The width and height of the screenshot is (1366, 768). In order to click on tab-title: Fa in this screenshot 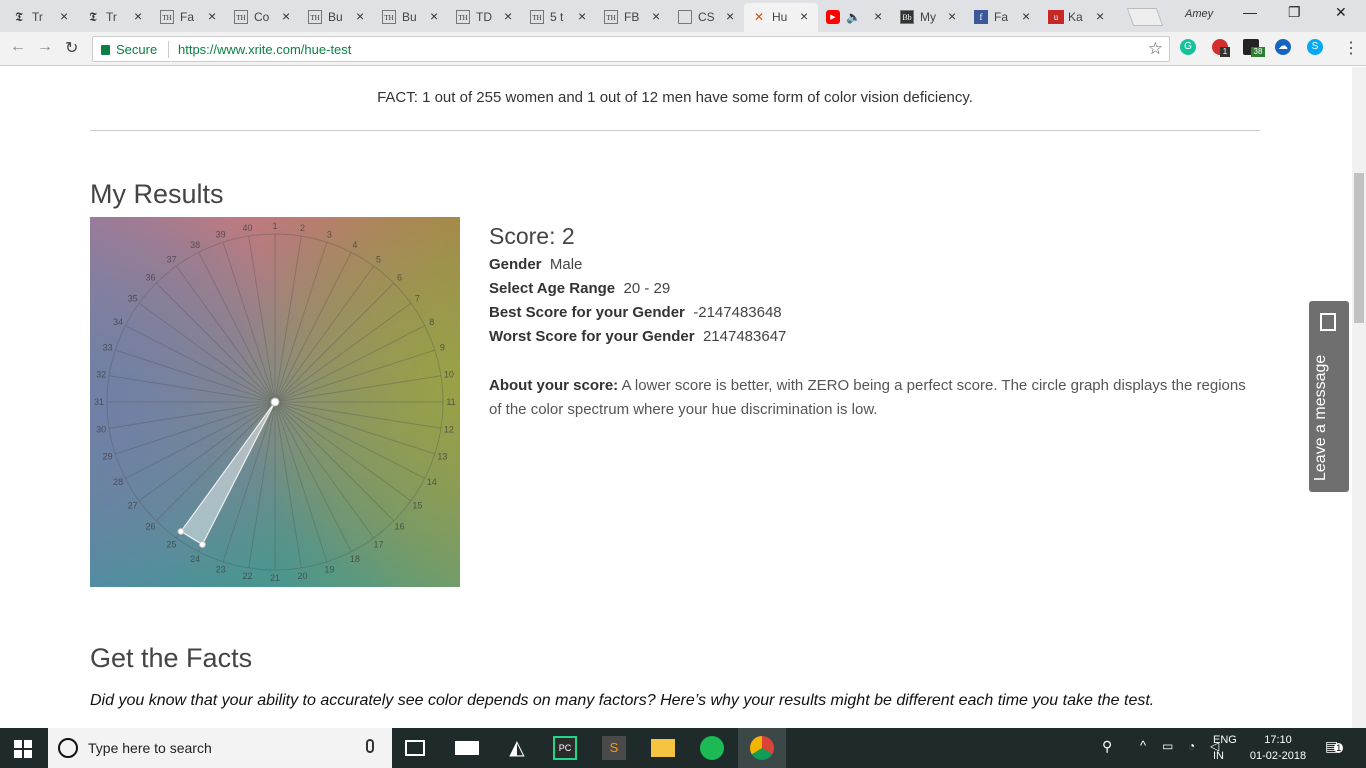, I will do `click(187, 17)`.